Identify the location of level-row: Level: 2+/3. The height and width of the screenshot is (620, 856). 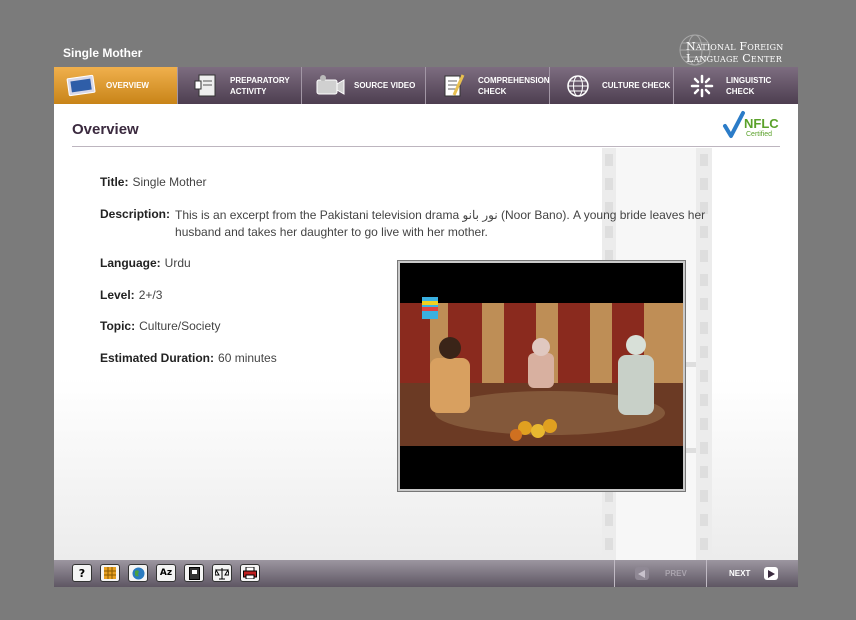
(131, 295).